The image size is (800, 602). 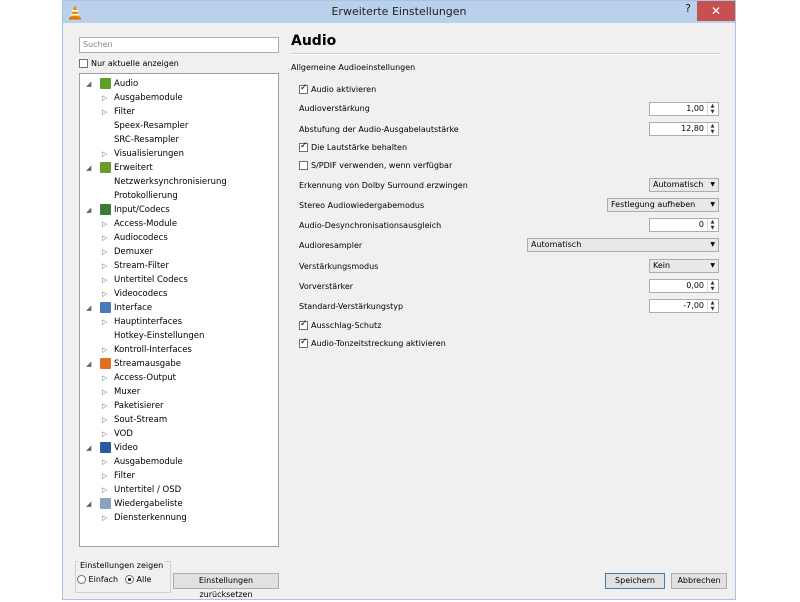 I want to click on preamp-spinbox: 0,00 ▲ ▼, so click(x=684, y=286).